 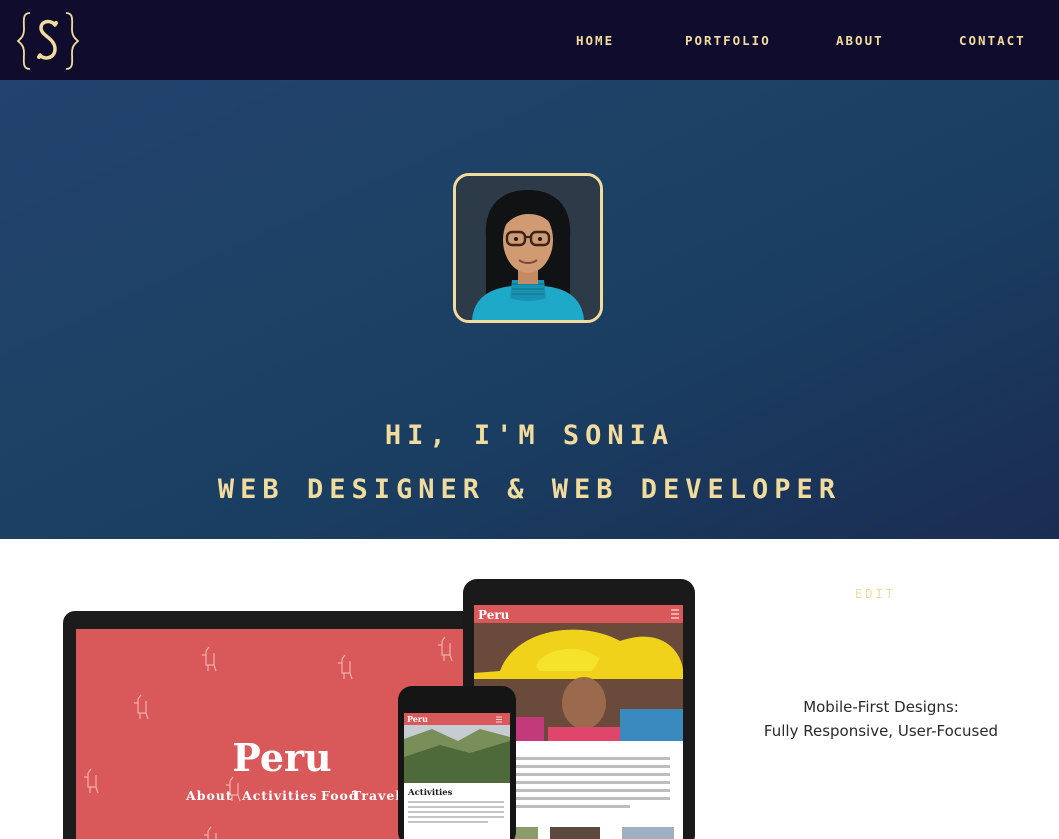 I want to click on logo-icon, so click(x=48, y=41).